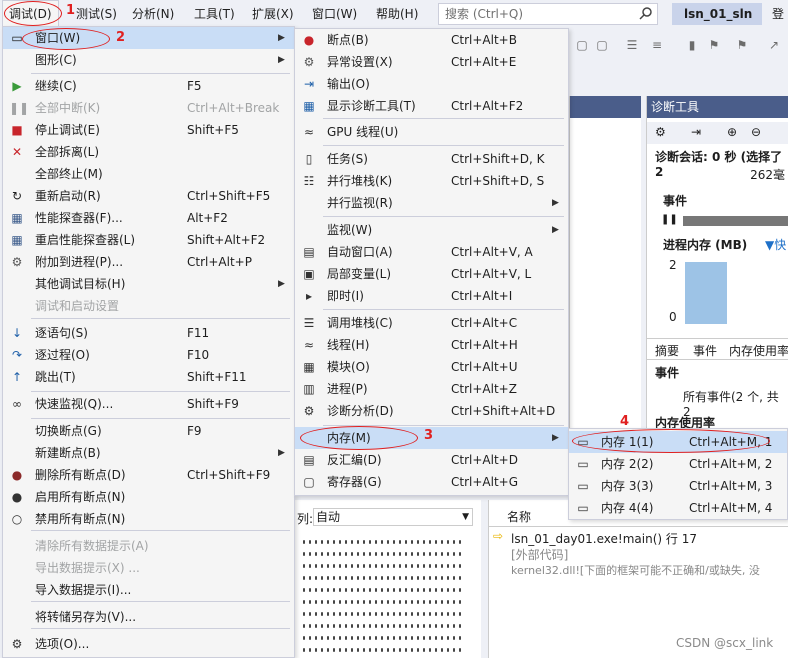 Image resolution: width=788 pixels, height=658 pixels. Describe the element at coordinates (431, 345) in the screenshot. I see `menu-item: ≈ 线程(H) Ctrl+Alt+H` at that location.